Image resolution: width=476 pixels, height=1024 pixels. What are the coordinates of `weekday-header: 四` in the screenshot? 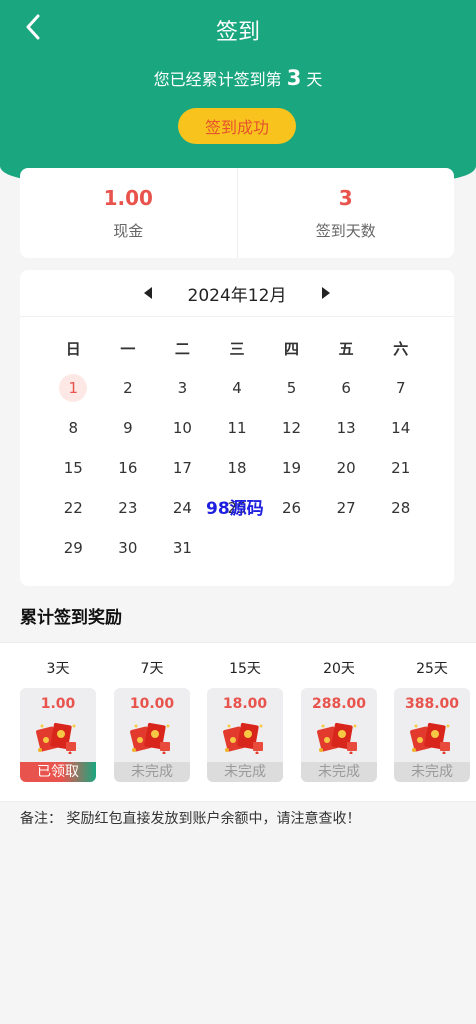 It's located at (292, 348).